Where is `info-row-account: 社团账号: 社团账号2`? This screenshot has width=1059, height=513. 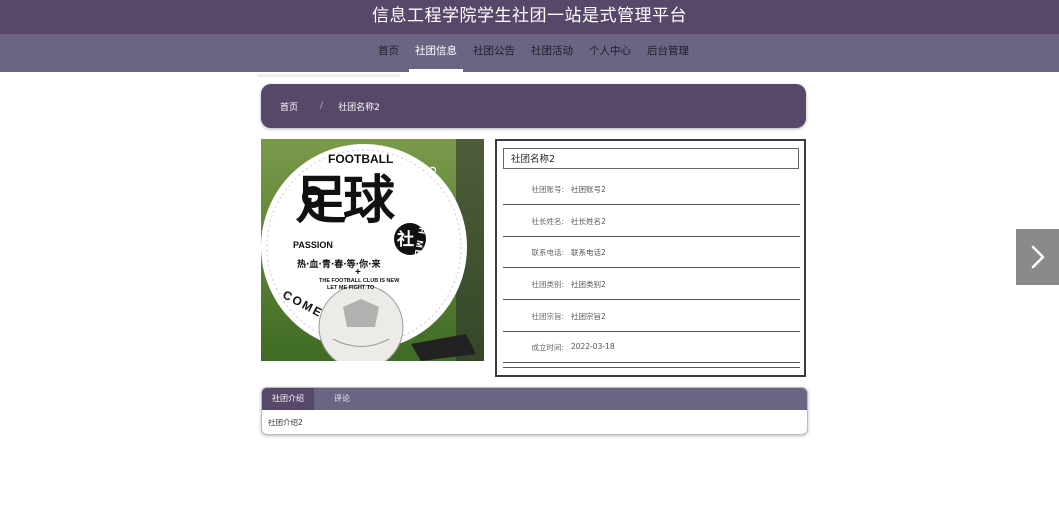
info-row-account: 社团账号: 社团账号2 is located at coordinates (651, 189).